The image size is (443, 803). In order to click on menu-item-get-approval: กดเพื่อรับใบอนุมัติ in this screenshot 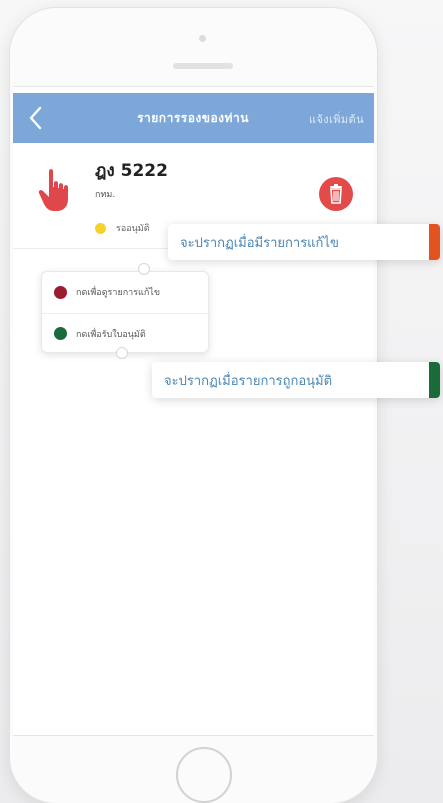, I will do `click(126, 333)`.